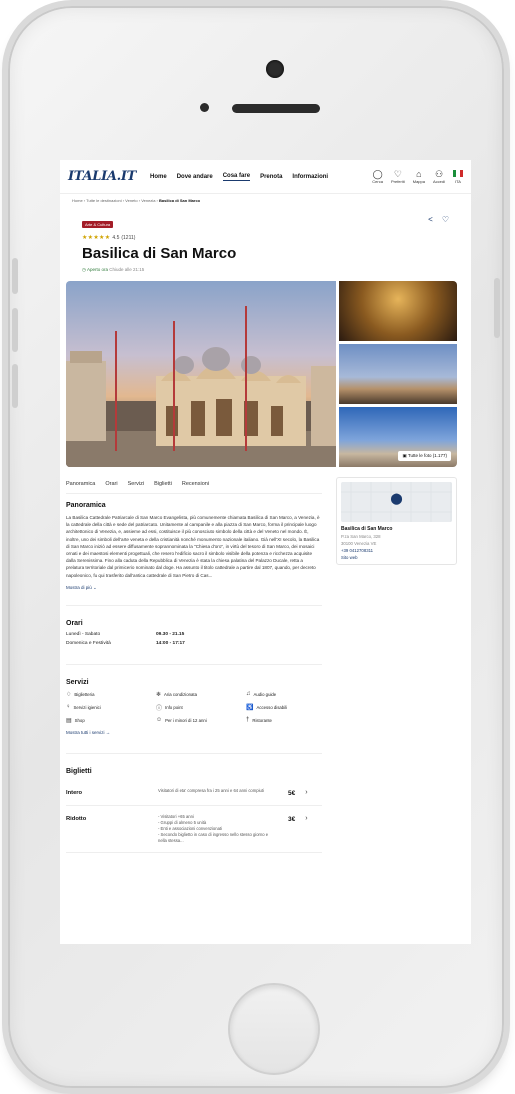  What do you see at coordinates (136, 484) in the screenshot?
I see `tab-servizi: Servizi` at bounding box center [136, 484].